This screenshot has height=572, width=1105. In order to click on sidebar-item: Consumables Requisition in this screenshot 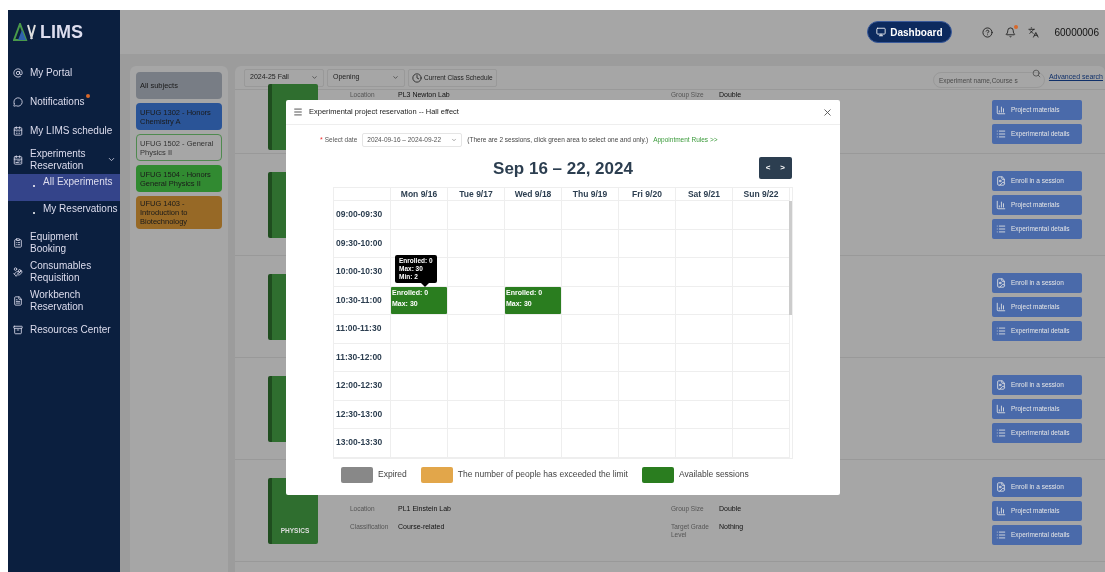, I will do `click(64, 271)`.